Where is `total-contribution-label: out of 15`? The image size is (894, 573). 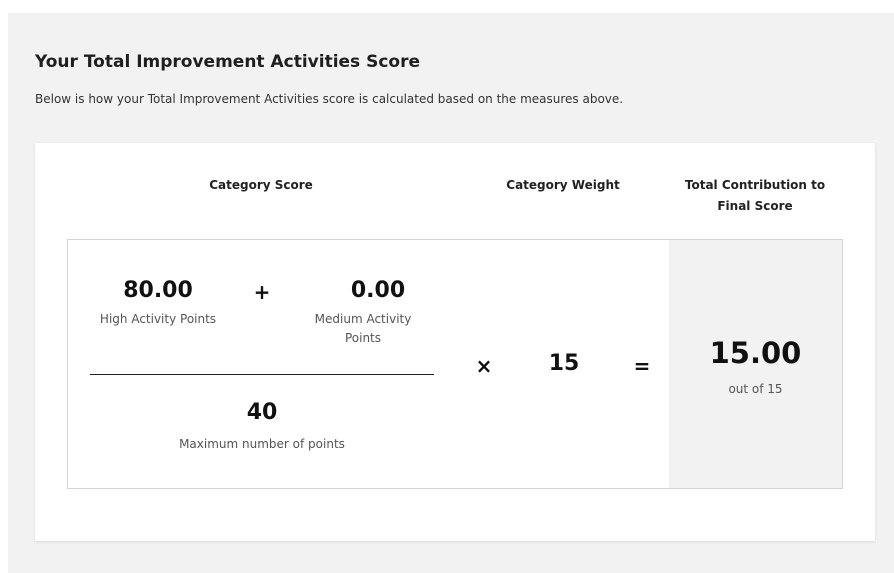
total-contribution-label: out of 15 is located at coordinates (755, 389).